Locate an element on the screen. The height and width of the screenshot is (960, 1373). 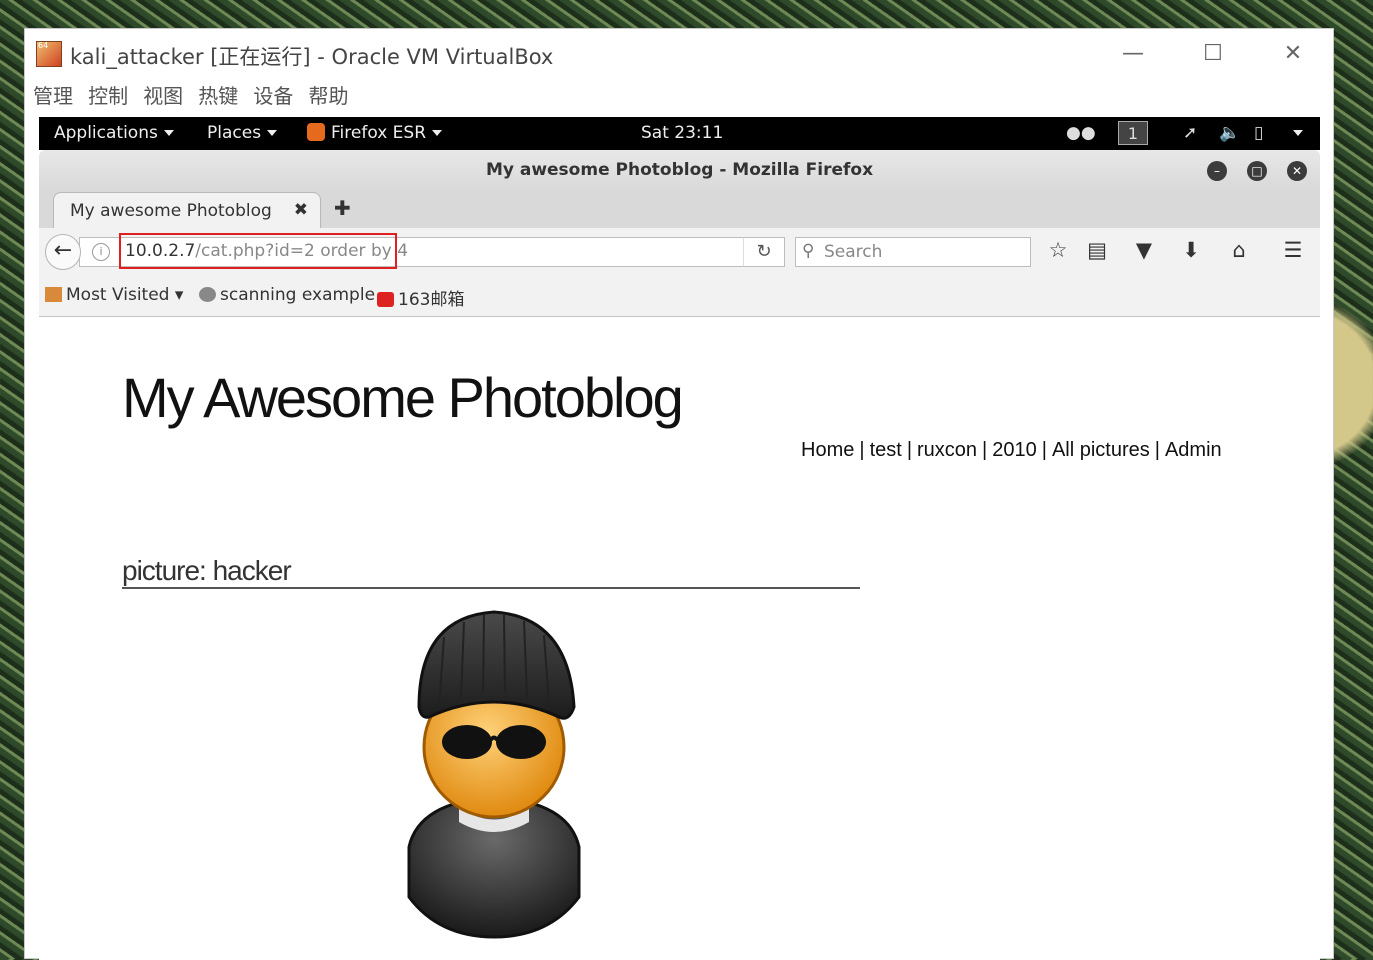
menu-devices: 设备 is located at coordinates (273, 96).